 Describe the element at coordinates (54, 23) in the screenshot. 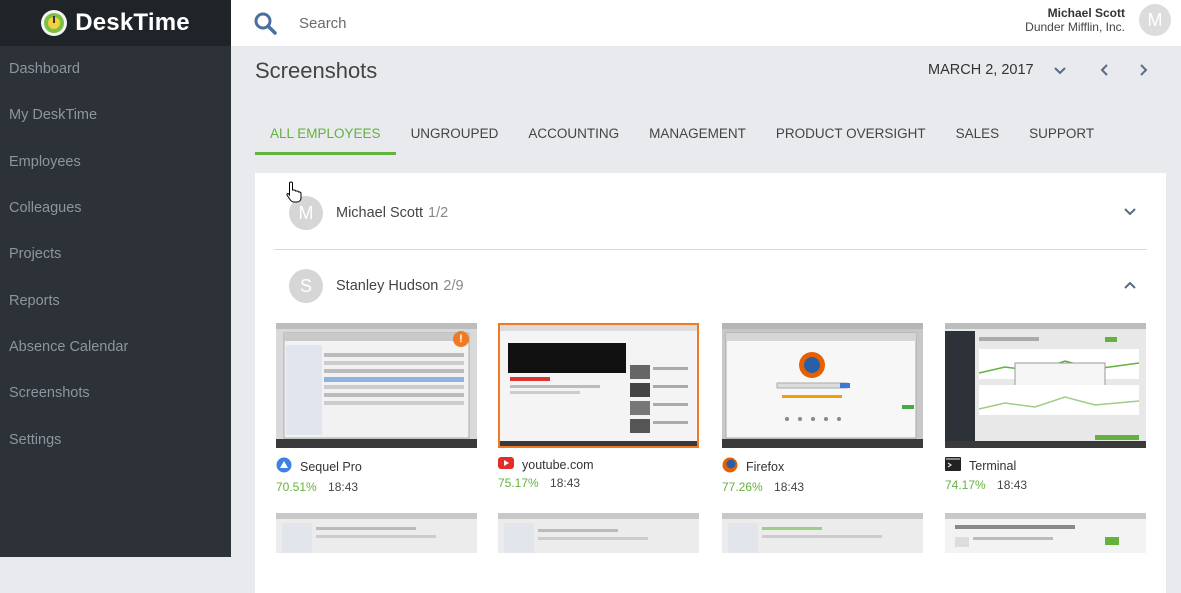

I see `desktime-logo-icon` at that location.